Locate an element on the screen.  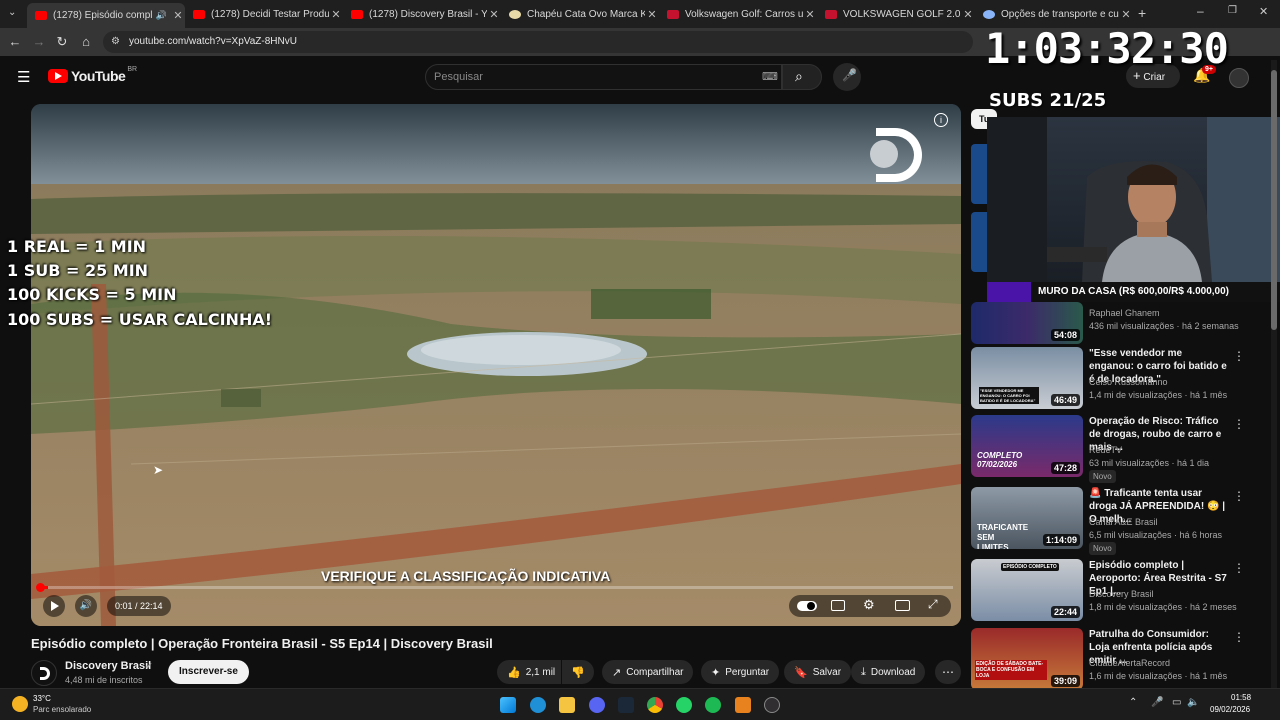
voice-search-button: 🎤 is located at coordinates (847, 77).